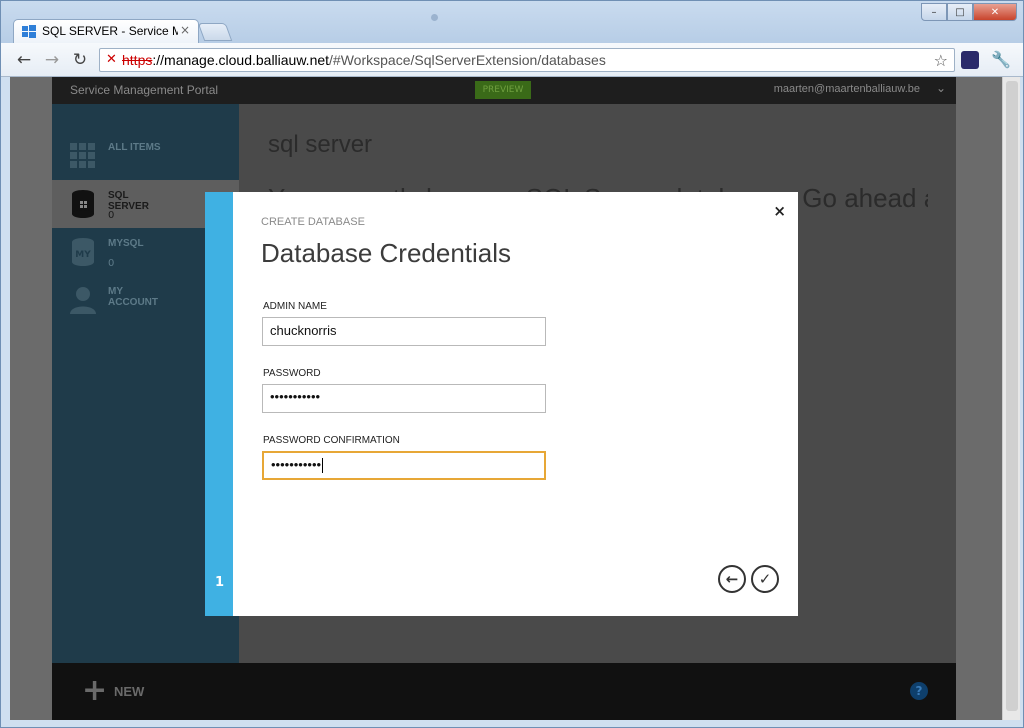 The width and height of the screenshot is (1024, 728). What do you see at coordinates (134, 147) in the screenshot?
I see `sidebar-item-label: ALL ITEMS` at bounding box center [134, 147].